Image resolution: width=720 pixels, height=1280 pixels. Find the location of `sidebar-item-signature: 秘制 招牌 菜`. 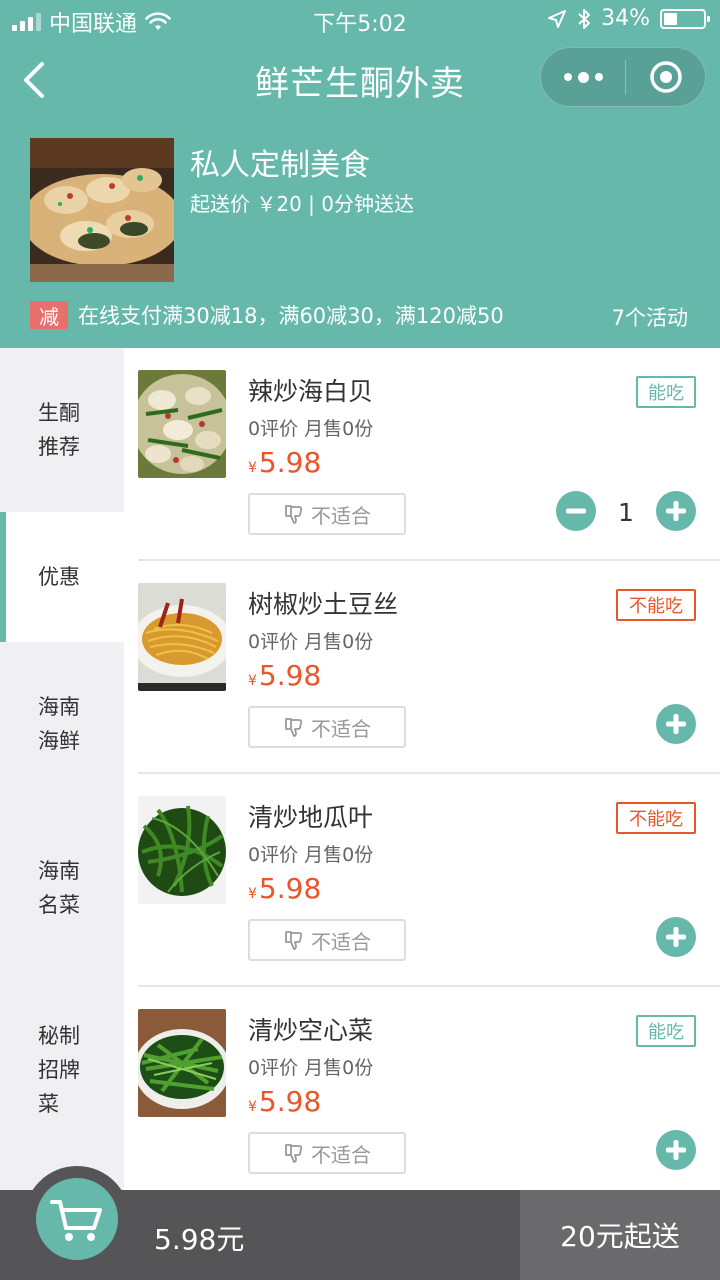

sidebar-item-signature: 秘制 招牌 菜 is located at coordinates (62, 1070).